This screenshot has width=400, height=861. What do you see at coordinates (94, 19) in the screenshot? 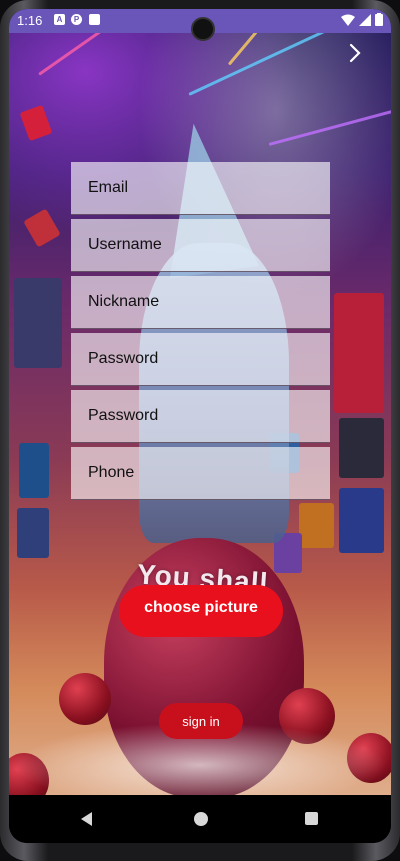
I see `sim-card-icon` at bounding box center [94, 19].